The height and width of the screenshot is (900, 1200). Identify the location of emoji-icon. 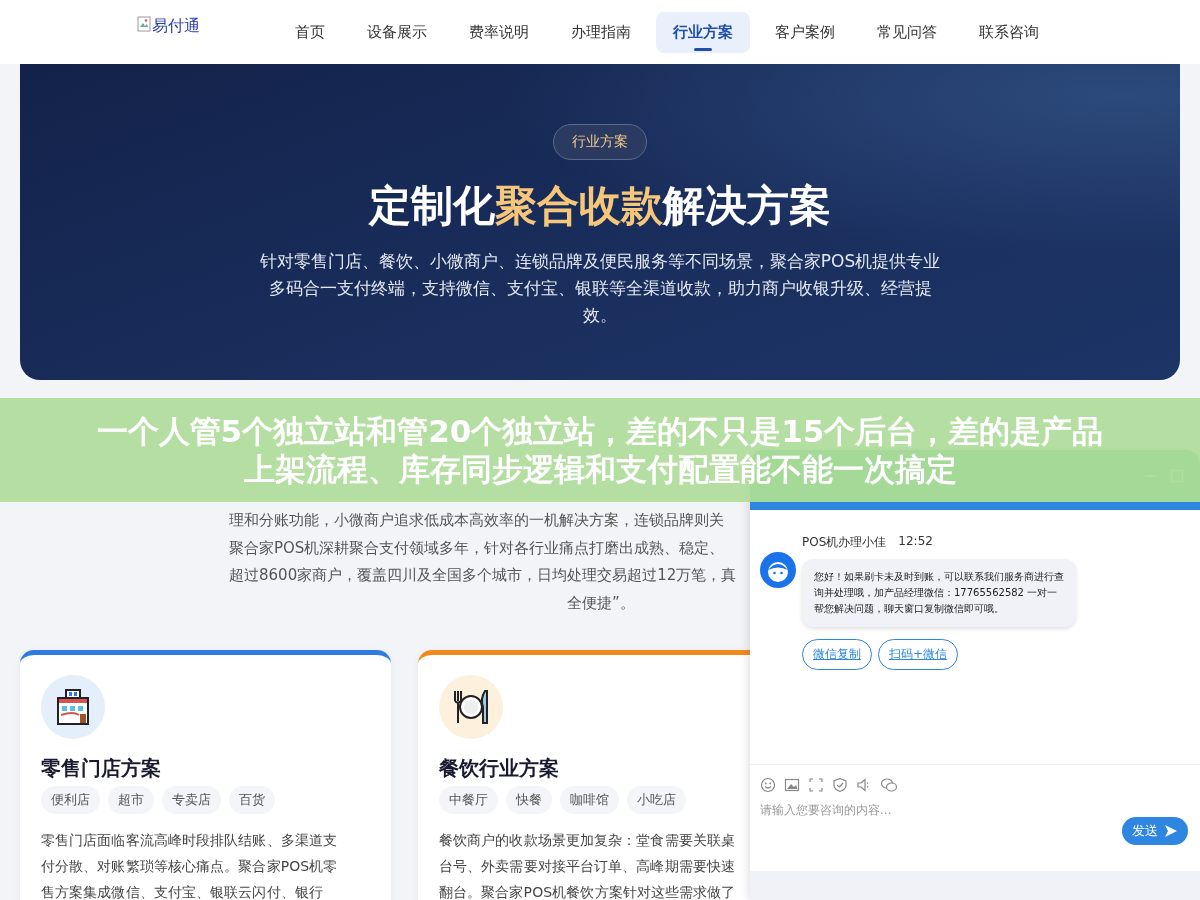
(768, 785).